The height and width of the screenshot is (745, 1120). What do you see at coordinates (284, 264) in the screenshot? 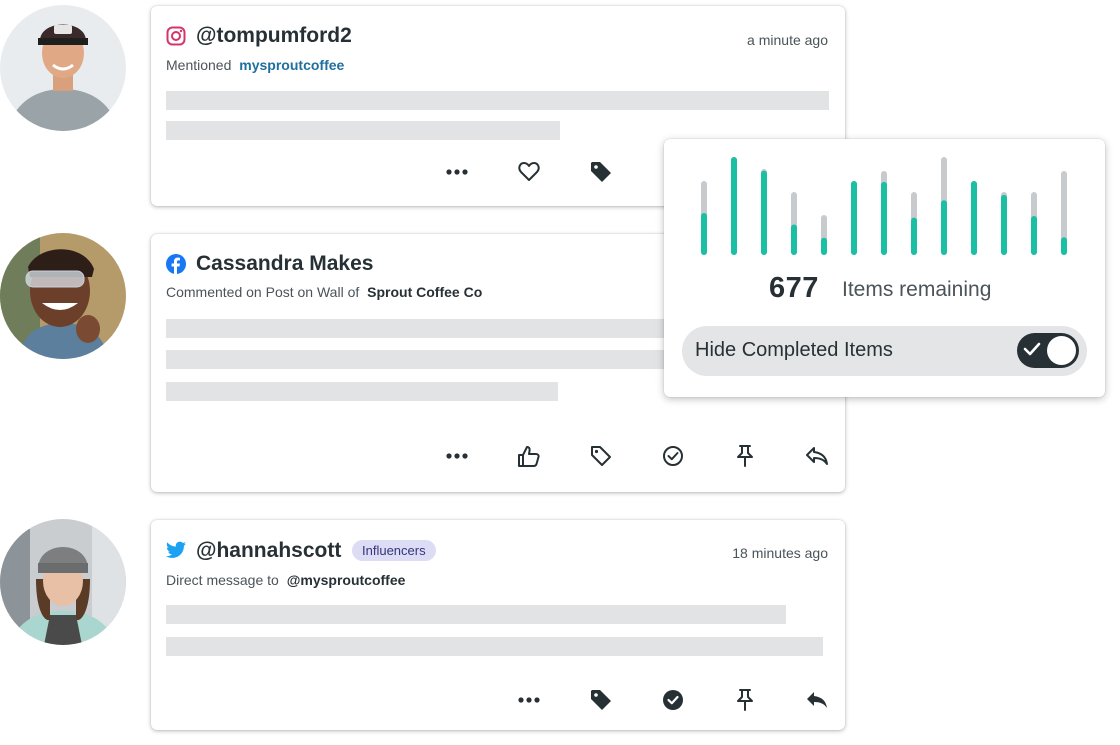
I see `author-handle: Cassandra Makes` at bounding box center [284, 264].